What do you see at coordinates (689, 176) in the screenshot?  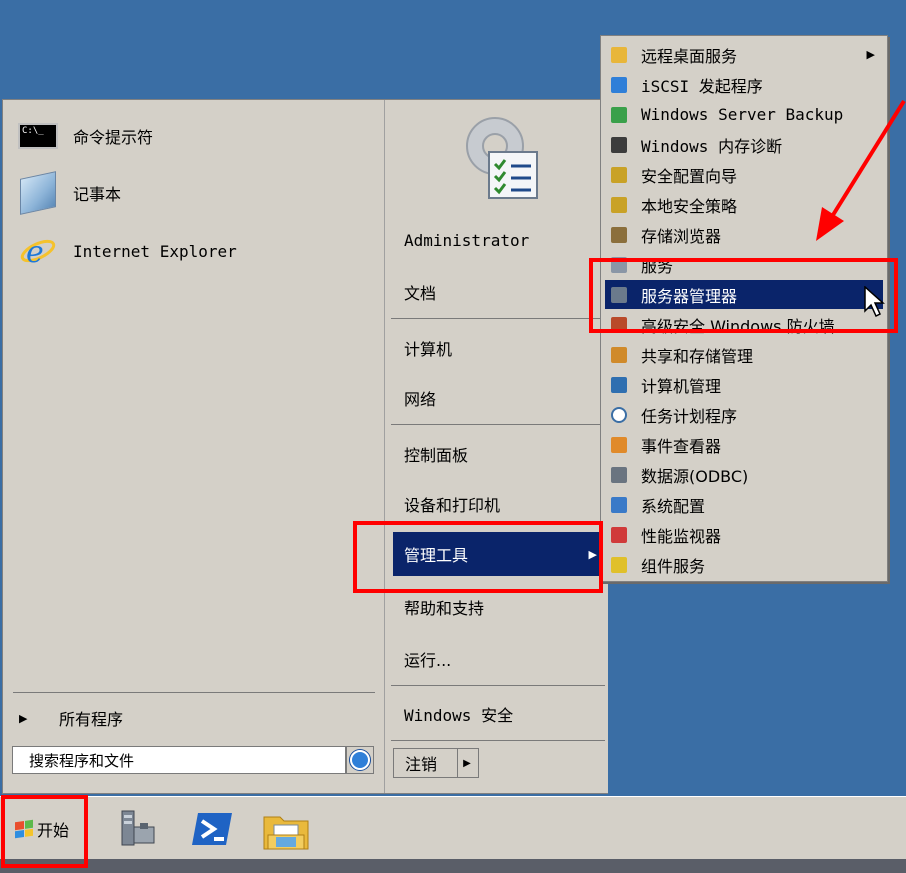 I see `submenu-item-label: 安全配置向导` at bounding box center [689, 176].